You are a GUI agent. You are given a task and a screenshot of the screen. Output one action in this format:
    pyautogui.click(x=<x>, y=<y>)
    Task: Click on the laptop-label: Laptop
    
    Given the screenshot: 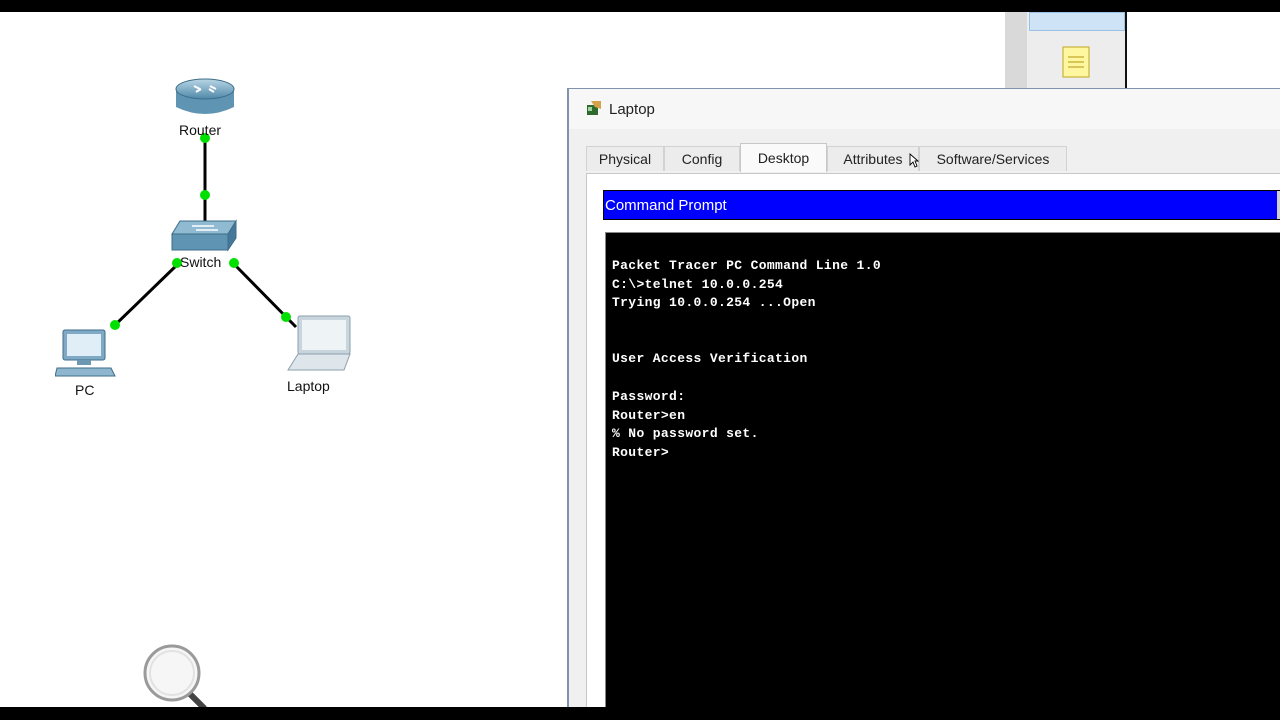 What is the action you would take?
    pyautogui.click(x=308, y=386)
    